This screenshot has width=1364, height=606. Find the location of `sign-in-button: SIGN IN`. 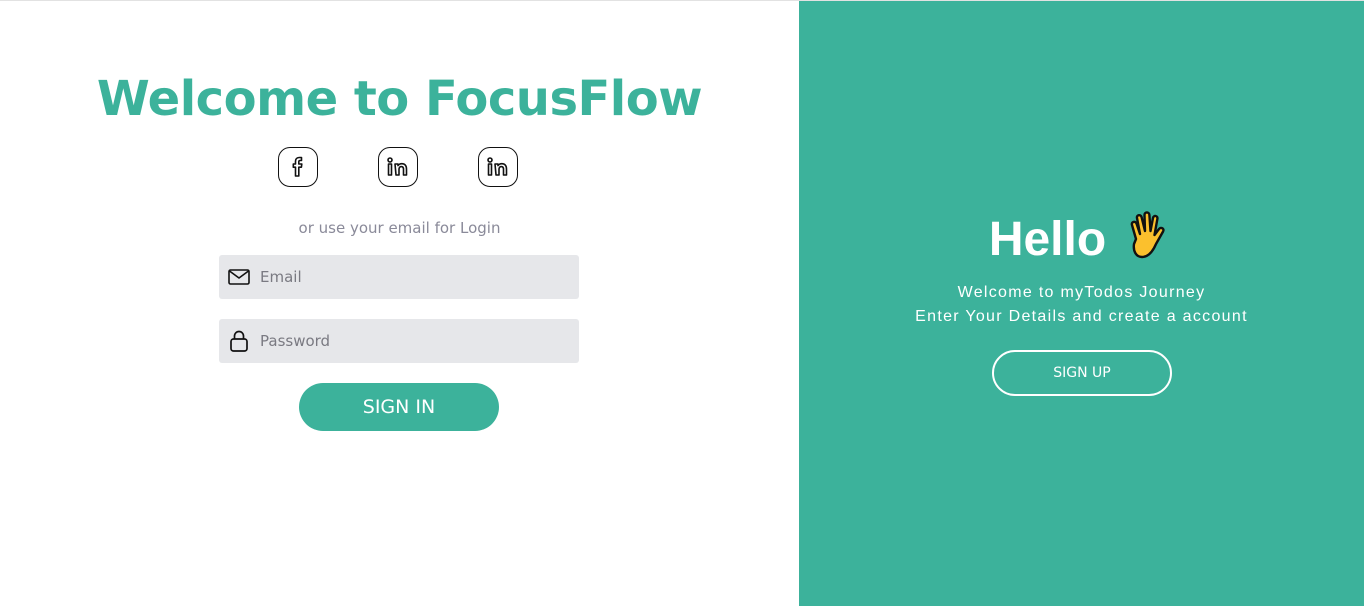

sign-in-button: SIGN IN is located at coordinates (399, 407).